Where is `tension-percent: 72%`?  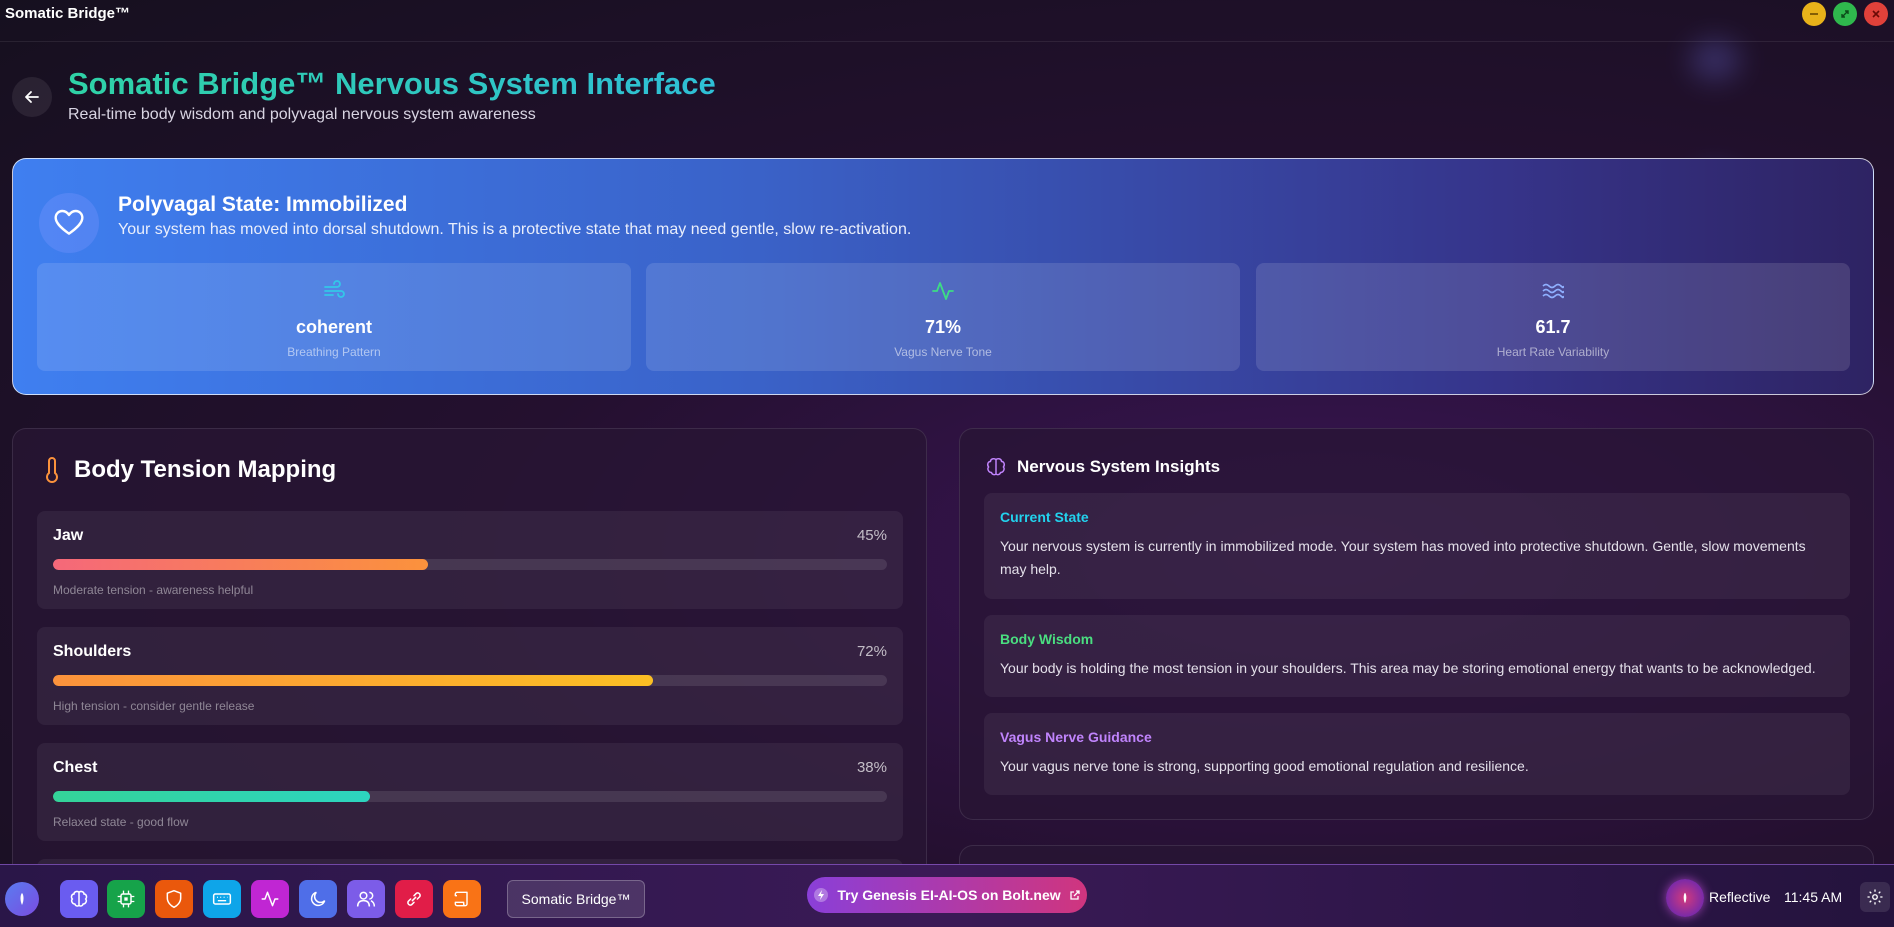
tension-percent: 72% is located at coordinates (871, 651).